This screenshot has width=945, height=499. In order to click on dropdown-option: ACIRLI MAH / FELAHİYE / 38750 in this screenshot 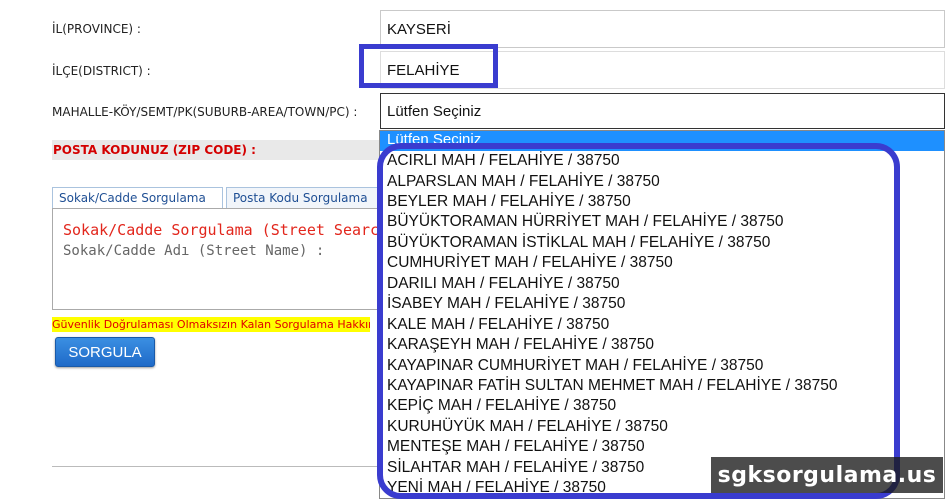, I will do `click(503, 161)`.